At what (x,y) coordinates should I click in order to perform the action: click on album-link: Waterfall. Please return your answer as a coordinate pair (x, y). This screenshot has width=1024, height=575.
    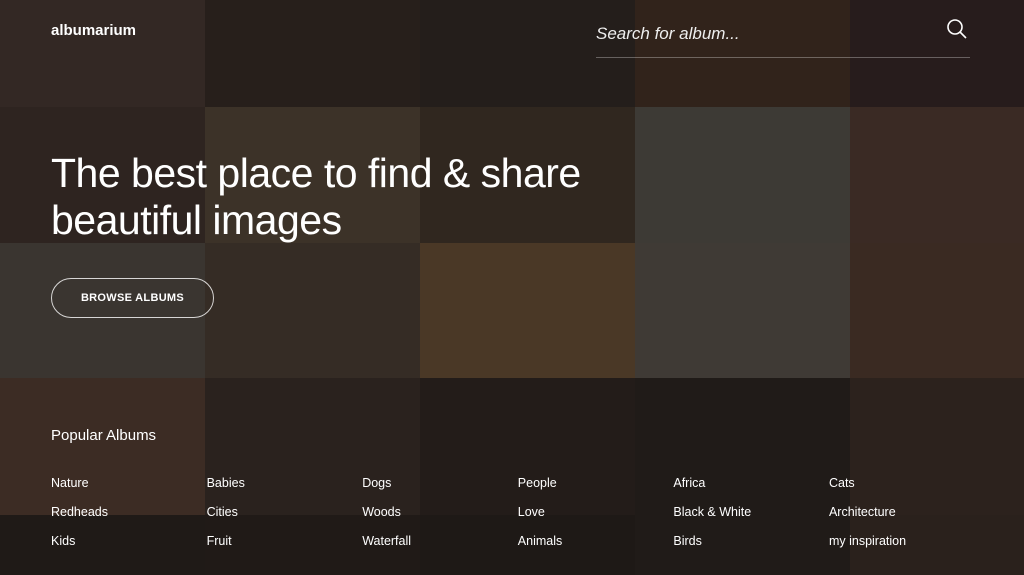
    Looking at the image, I should click on (440, 541).